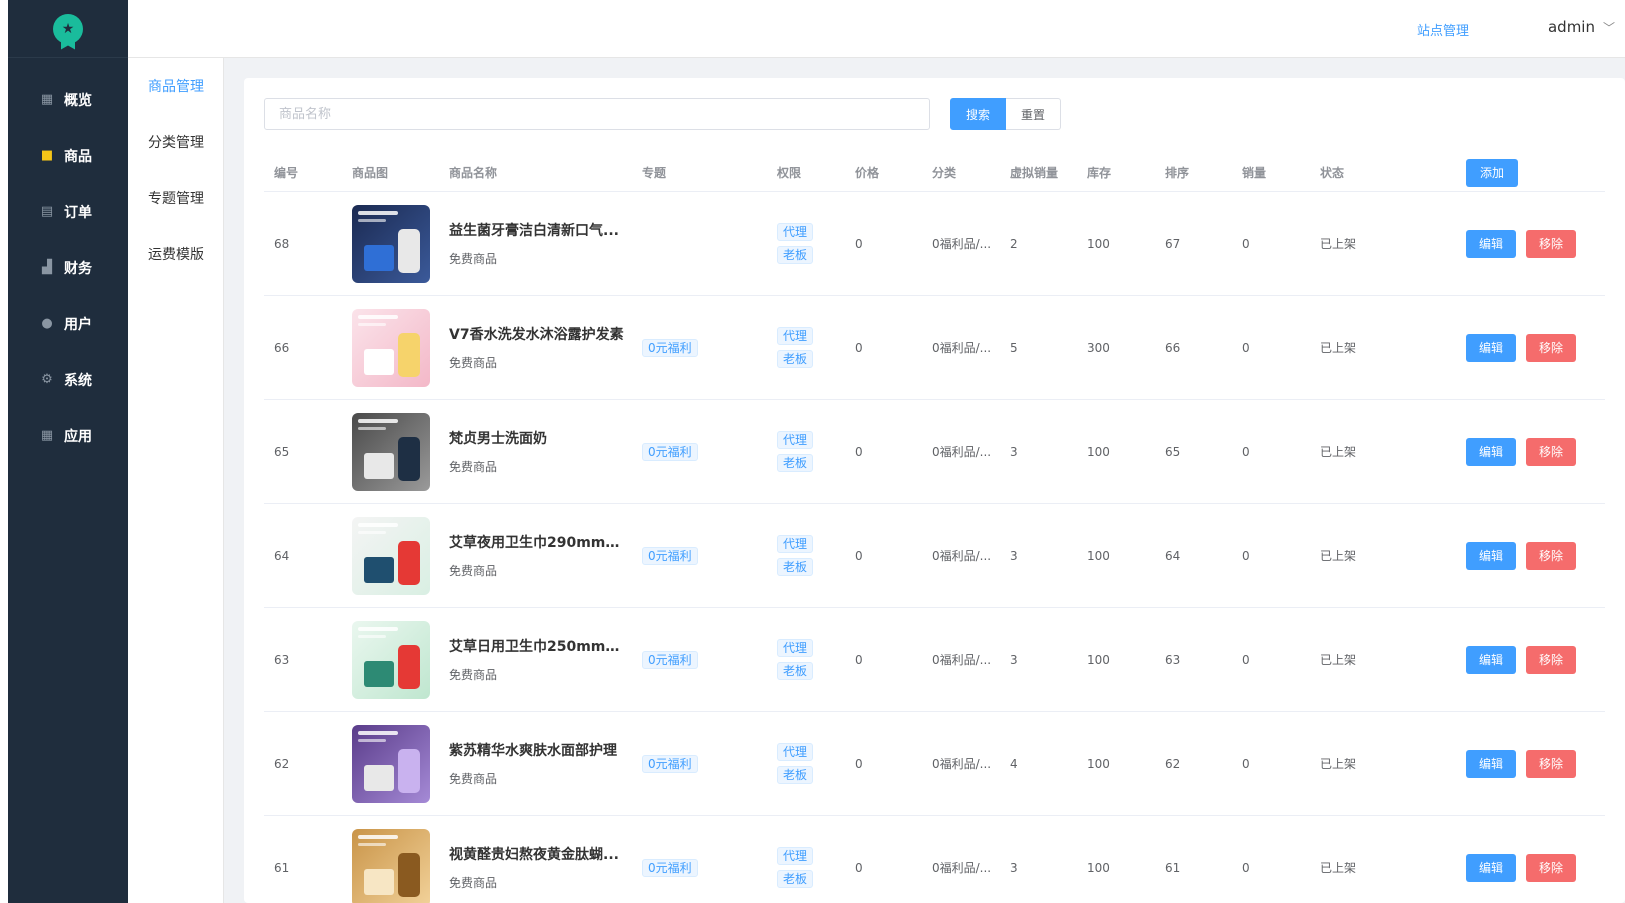  What do you see at coordinates (1014, 763) in the screenshot?
I see `product-virtual-sales: 4` at bounding box center [1014, 763].